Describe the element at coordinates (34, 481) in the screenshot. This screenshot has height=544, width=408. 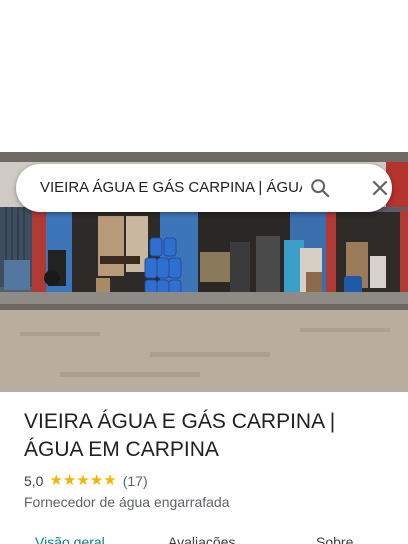
I see `rating-value: 5,0` at that location.